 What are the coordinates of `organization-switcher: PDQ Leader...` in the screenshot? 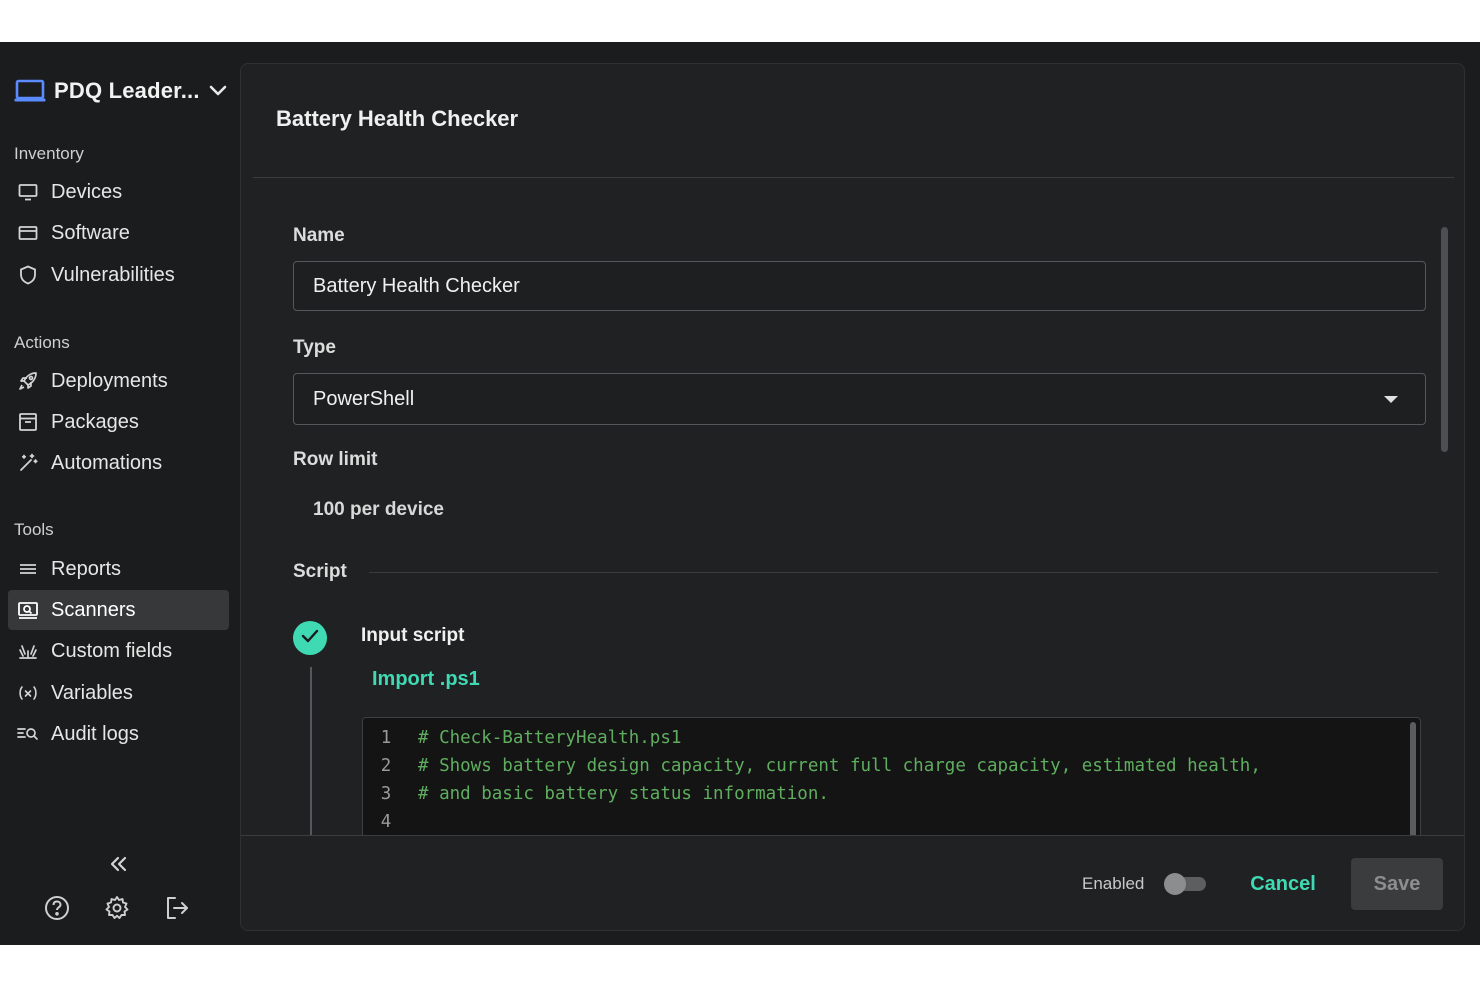 It's located at (121, 91).